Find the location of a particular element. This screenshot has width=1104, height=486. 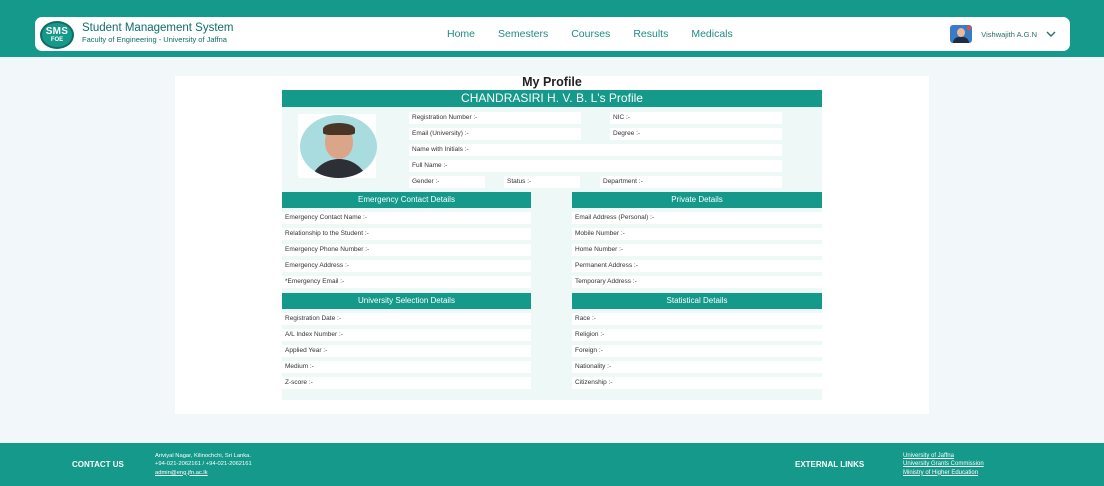

private-field: Home Number :- is located at coordinates (697, 250).